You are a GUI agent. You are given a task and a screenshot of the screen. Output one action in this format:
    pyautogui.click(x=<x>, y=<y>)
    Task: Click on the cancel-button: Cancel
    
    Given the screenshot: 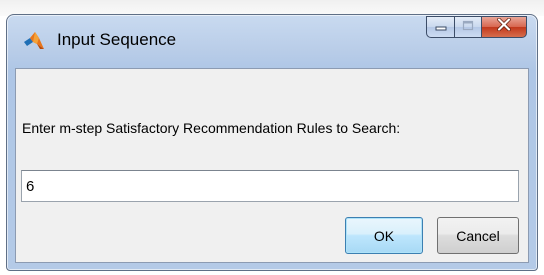 What is the action you would take?
    pyautogui.click(x=478, y=235)
    